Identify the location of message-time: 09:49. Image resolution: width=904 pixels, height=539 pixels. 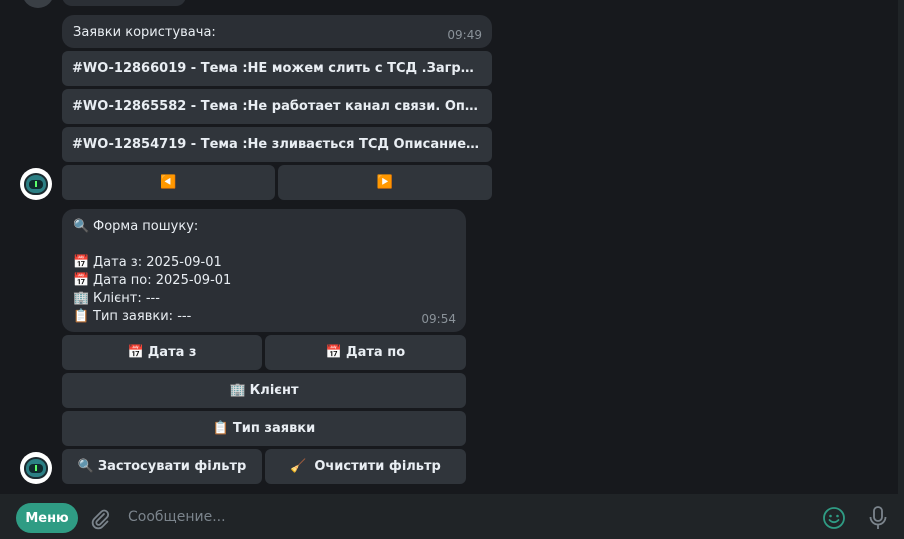
(464, 35).